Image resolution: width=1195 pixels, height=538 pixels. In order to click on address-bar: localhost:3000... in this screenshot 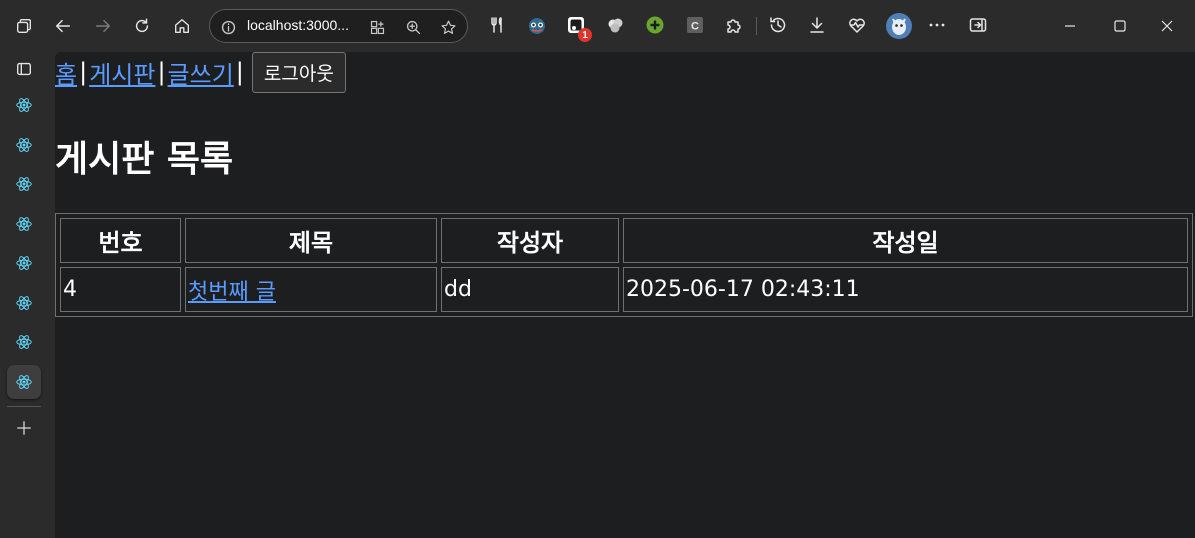, I will do `click(338, 26)`.